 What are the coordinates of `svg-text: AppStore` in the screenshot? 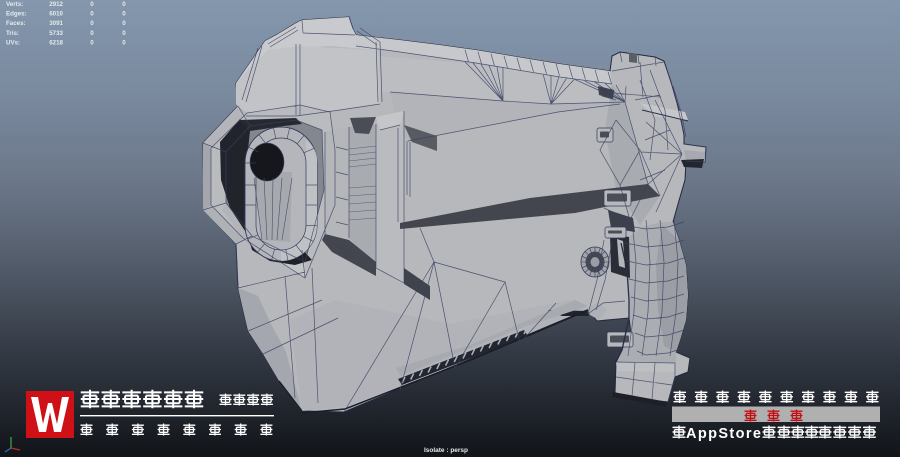 It's located at (723, 434).